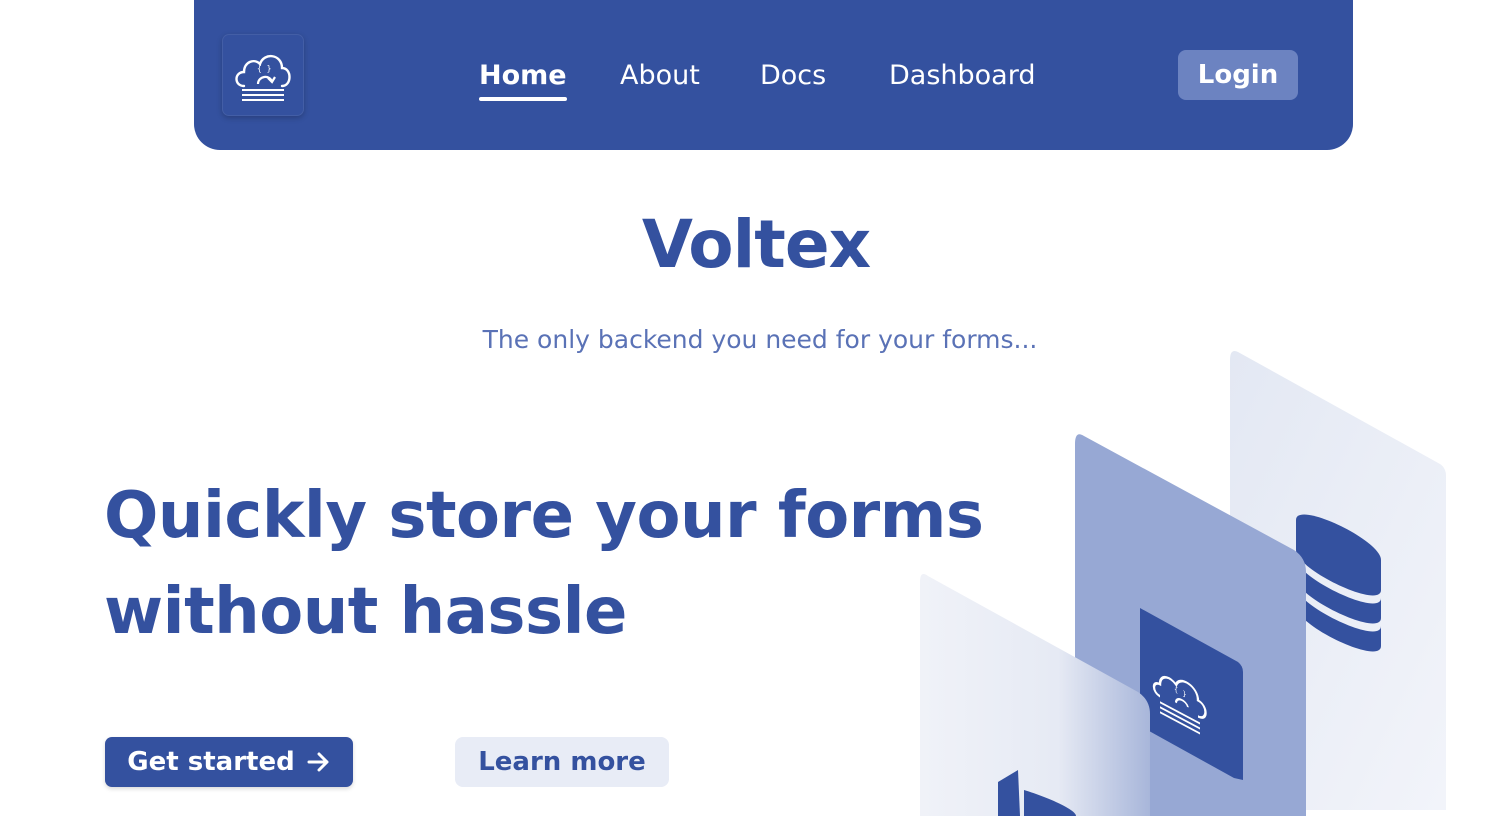 The height and width of the screenshot is (816, 1512). What do you see at coordinates (660, 76) in the screenshot?
I see `nav-link-about: About` at bounding box center [660, 76].